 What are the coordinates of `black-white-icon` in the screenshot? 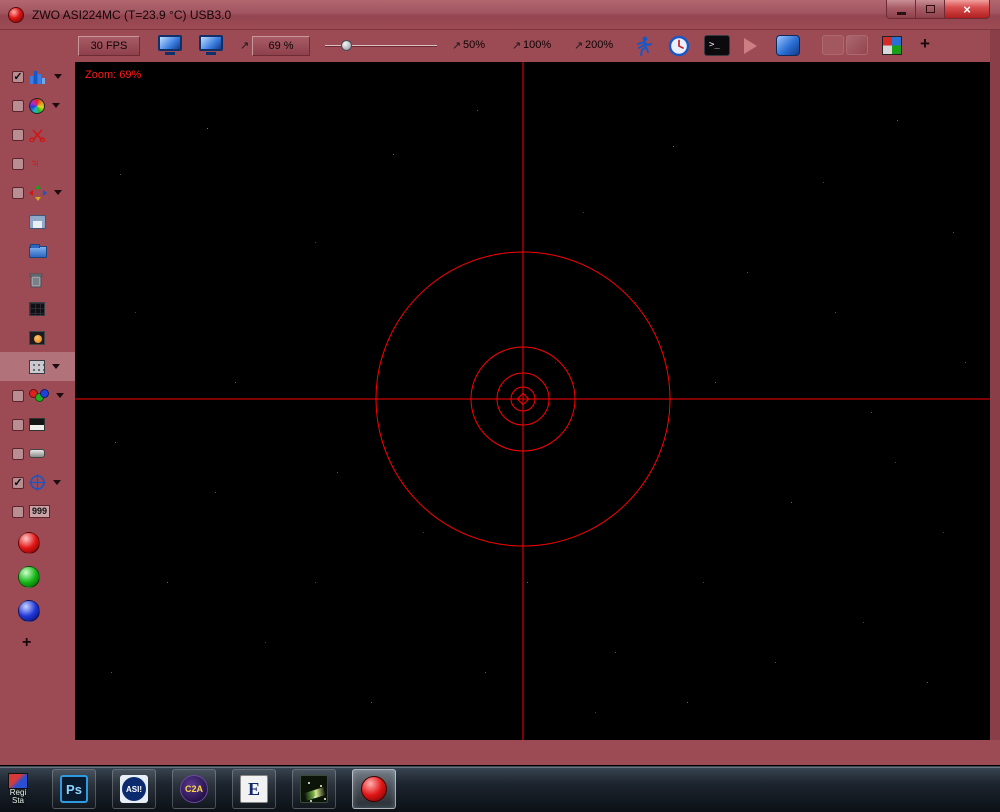 It's located at (37, 424).